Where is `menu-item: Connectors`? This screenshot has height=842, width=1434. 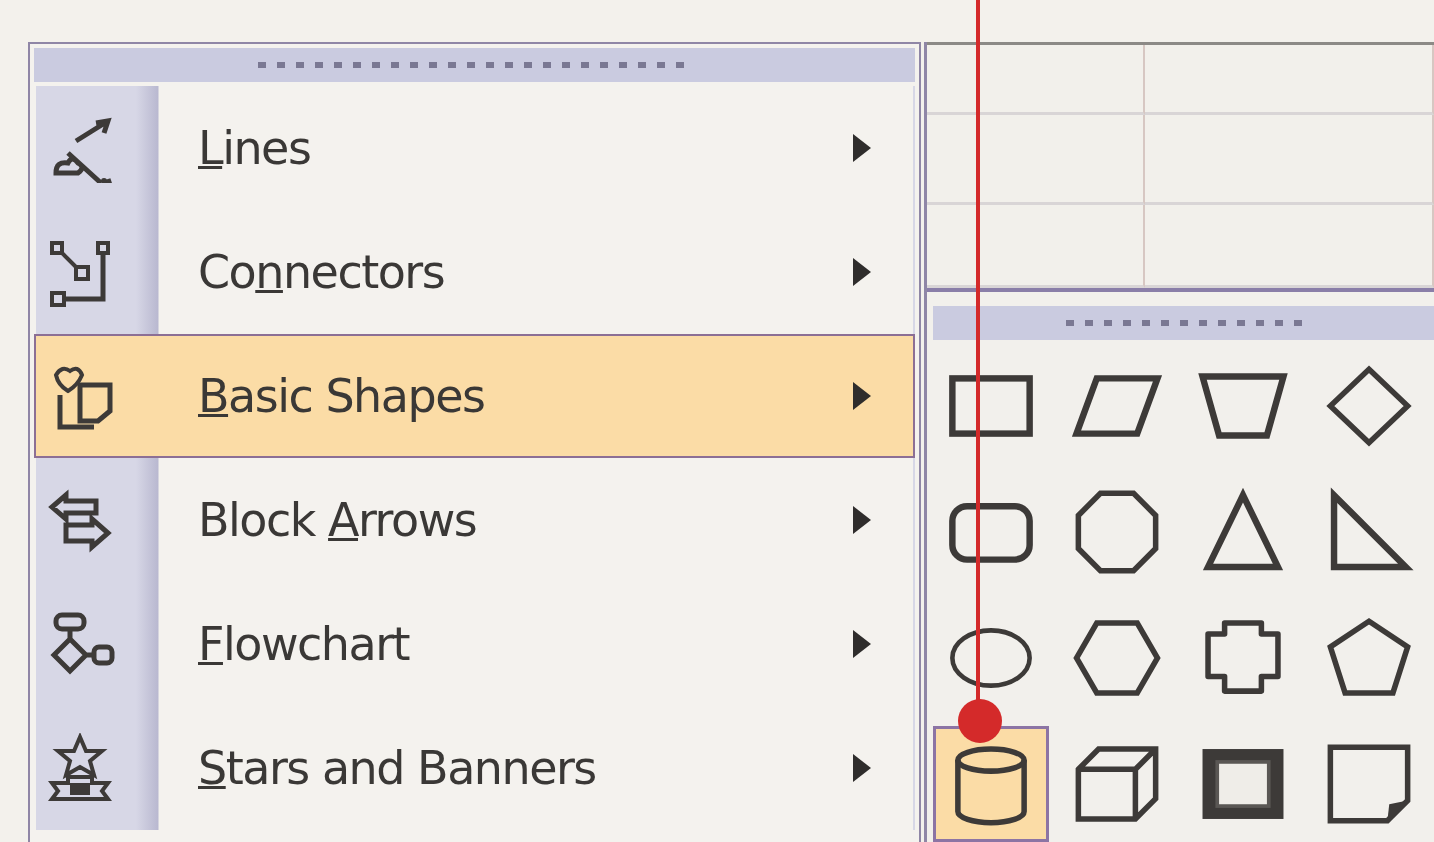 menu-item: Connectors is located at coordinates (474, 272).